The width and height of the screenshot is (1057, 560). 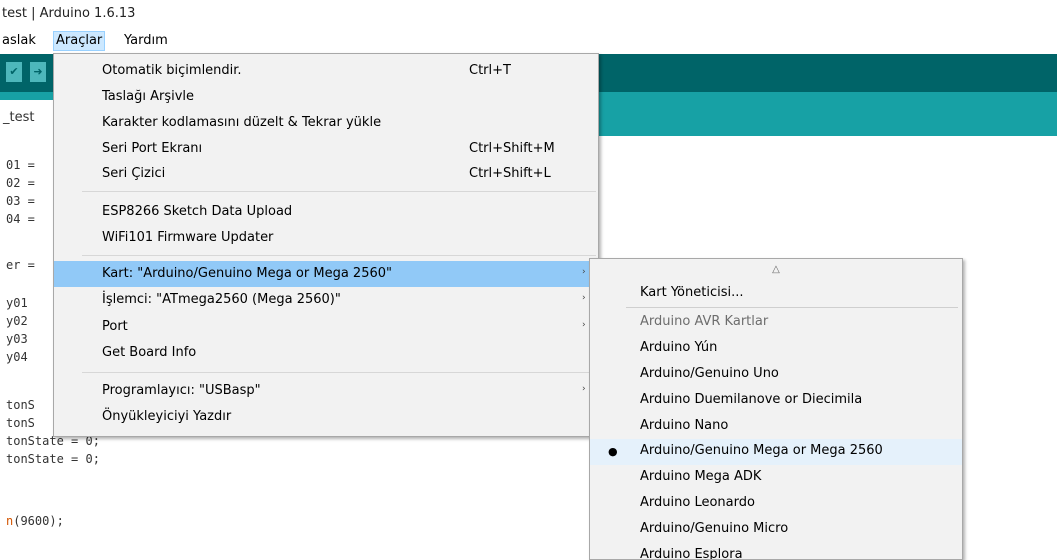 I want to click on code-line: y04, so click(x=17, y=357).